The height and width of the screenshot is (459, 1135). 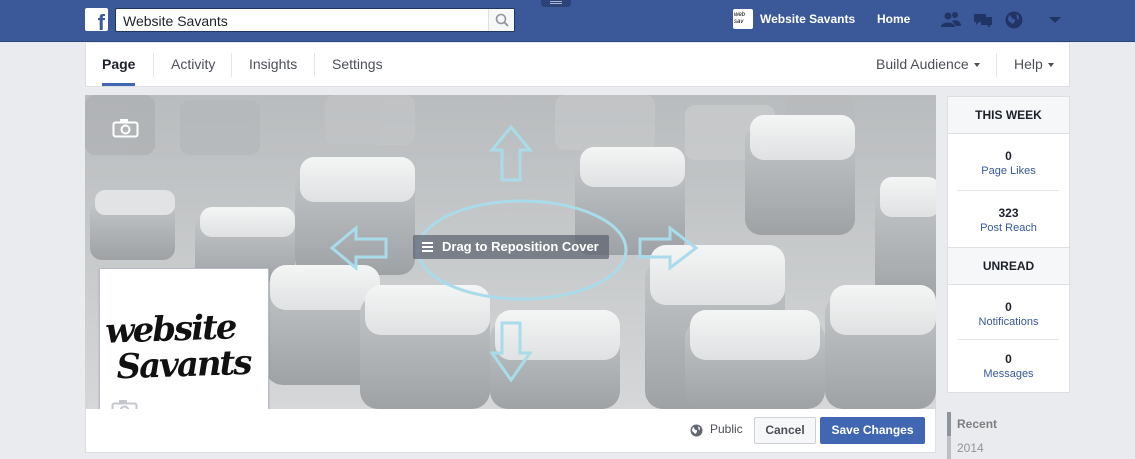 What do you see at coordinates (696, 430) in the screenshot?
I see `globe-icon` at bounding box center [696, 430].